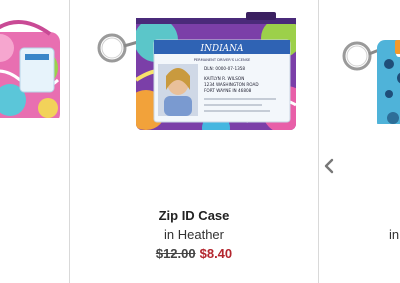 This screenshot has height=283, width=400. Describe the element at coordinates (329, 166) in the screenshot. I see `chevron-left-icon` at that location.